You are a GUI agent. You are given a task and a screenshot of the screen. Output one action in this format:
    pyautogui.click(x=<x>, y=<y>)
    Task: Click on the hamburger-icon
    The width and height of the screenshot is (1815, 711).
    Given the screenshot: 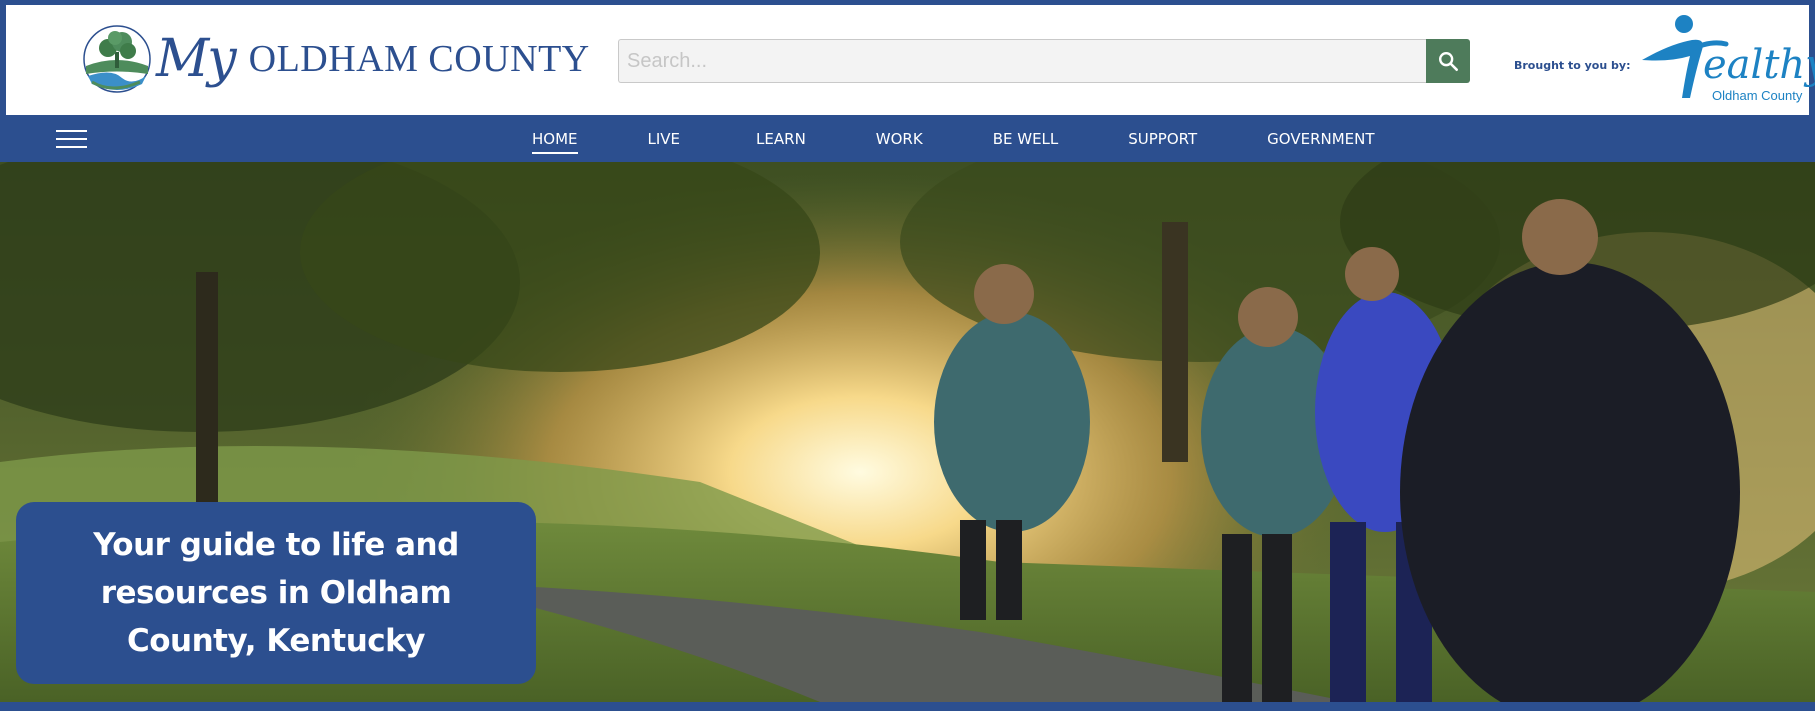 What is the action you would take?
    pyautogui.click(x=71, y=139)
    